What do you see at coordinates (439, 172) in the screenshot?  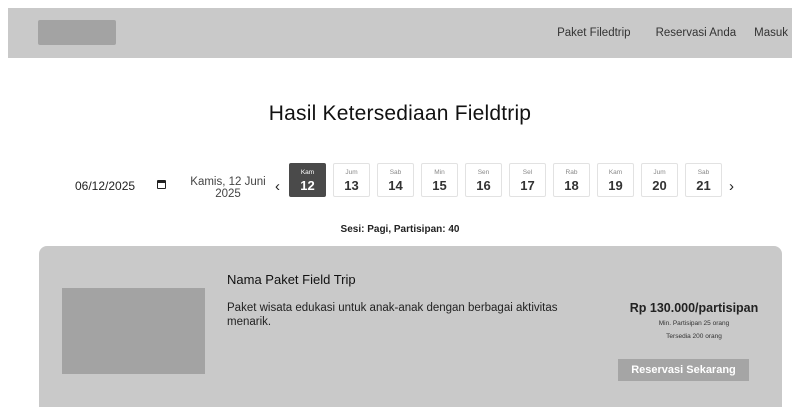 I see `day-name: Min` at bounding box center [439, 172].